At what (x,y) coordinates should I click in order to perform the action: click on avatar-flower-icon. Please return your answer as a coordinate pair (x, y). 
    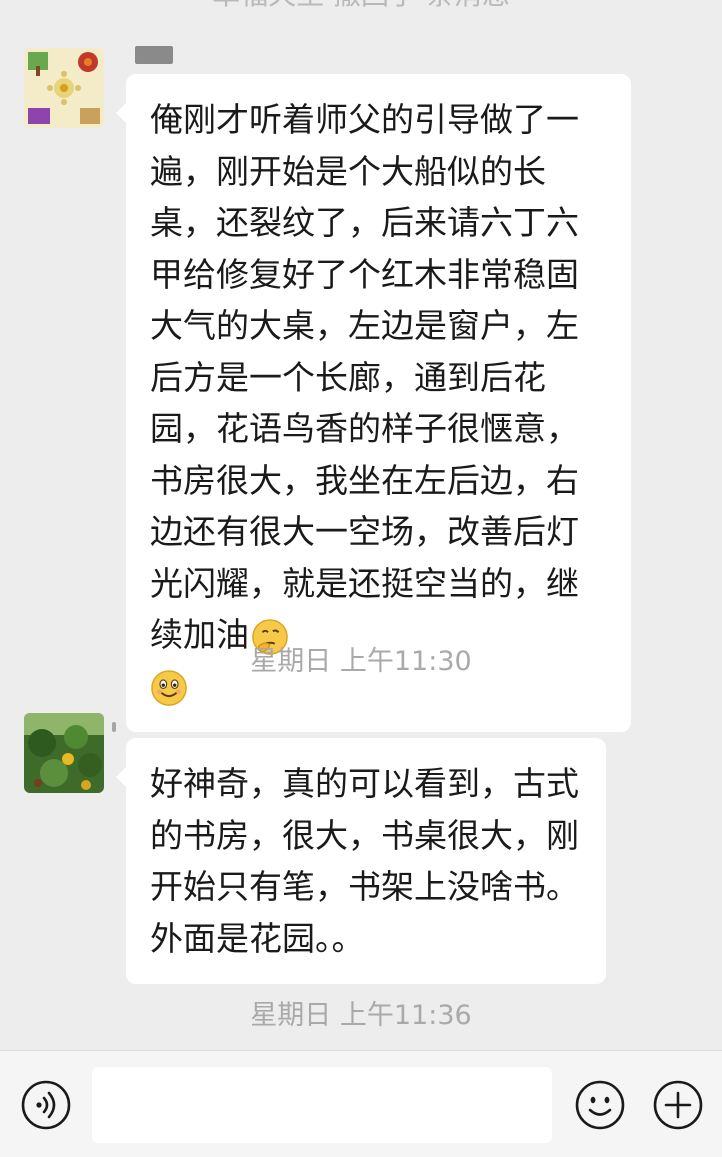
    Looking at the image, I should click on (64, 88).